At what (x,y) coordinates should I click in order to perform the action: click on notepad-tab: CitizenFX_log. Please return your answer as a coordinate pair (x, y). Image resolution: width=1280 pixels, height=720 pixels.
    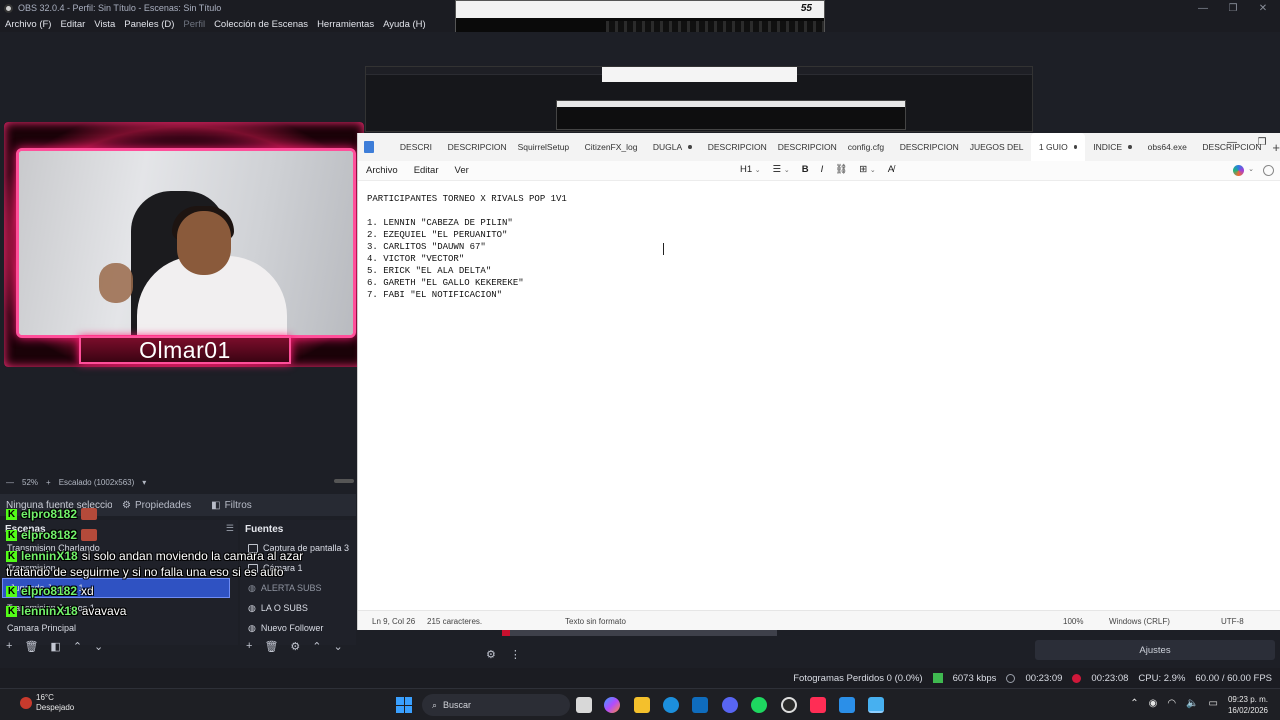
    Looking at the image, I should click on (611, 147).